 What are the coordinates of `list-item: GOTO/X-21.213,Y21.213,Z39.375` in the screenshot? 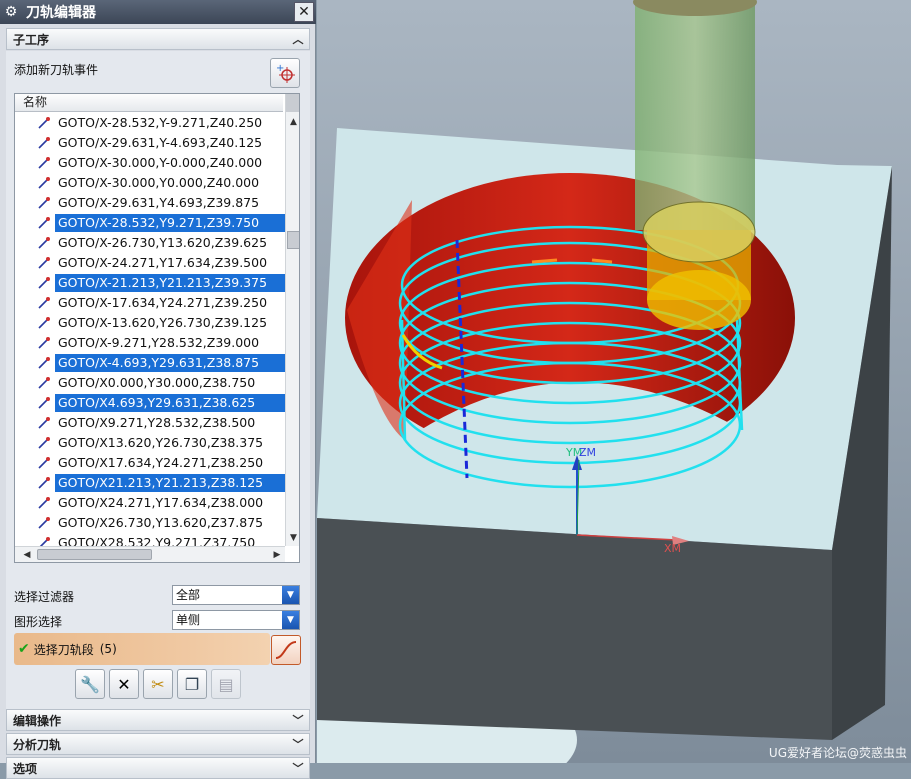 It's located at (150, 283).